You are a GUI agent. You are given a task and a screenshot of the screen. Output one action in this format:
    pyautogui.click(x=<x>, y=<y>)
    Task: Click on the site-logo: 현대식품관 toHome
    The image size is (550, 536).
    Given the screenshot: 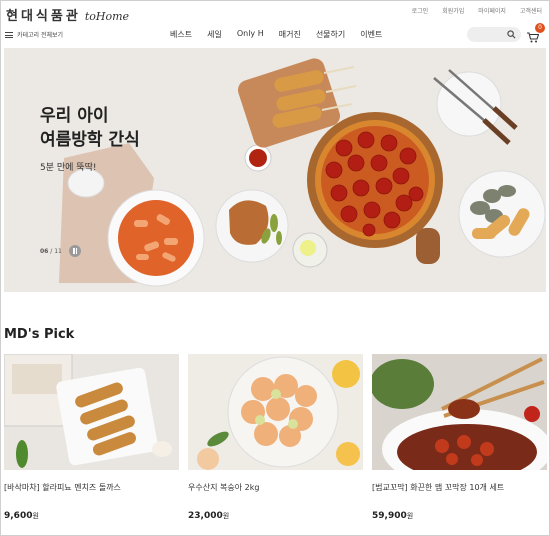 What is the action you would take?
    pyautogui.click(x=67, y=14)
    